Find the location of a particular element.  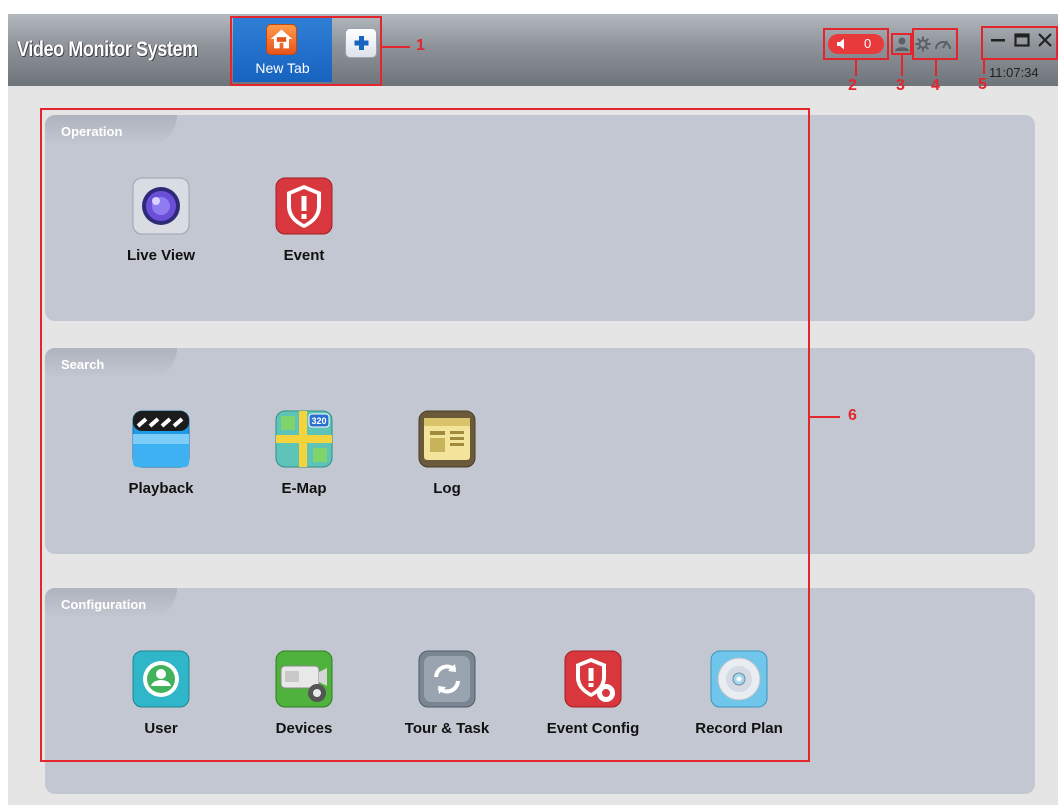

annotation-label-5: 5 is located at coordinates (982, 84).